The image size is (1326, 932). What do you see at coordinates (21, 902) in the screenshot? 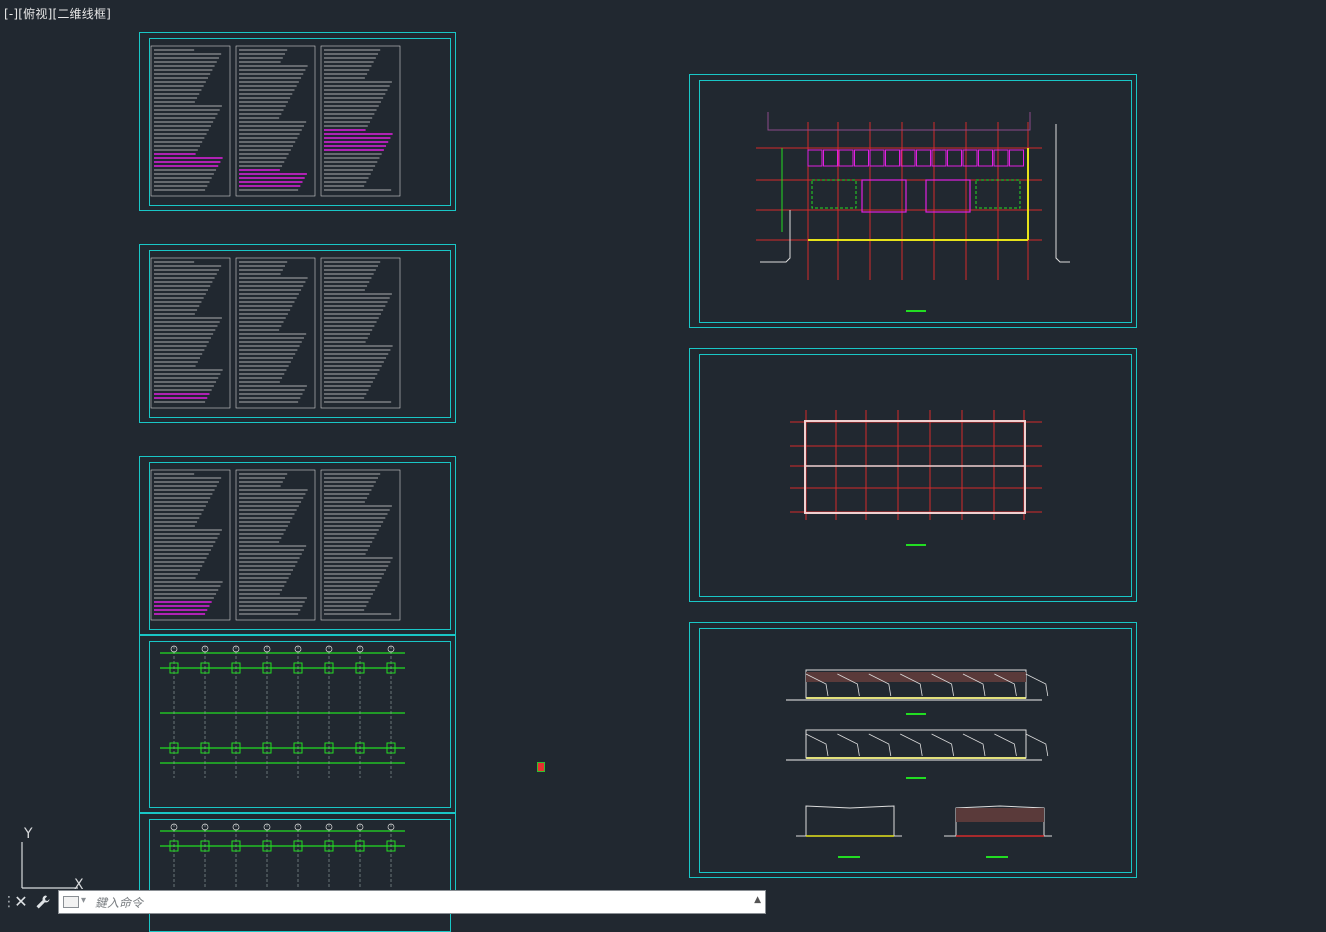
I see `close-icon: ✕` at bounding box center [21, 902].